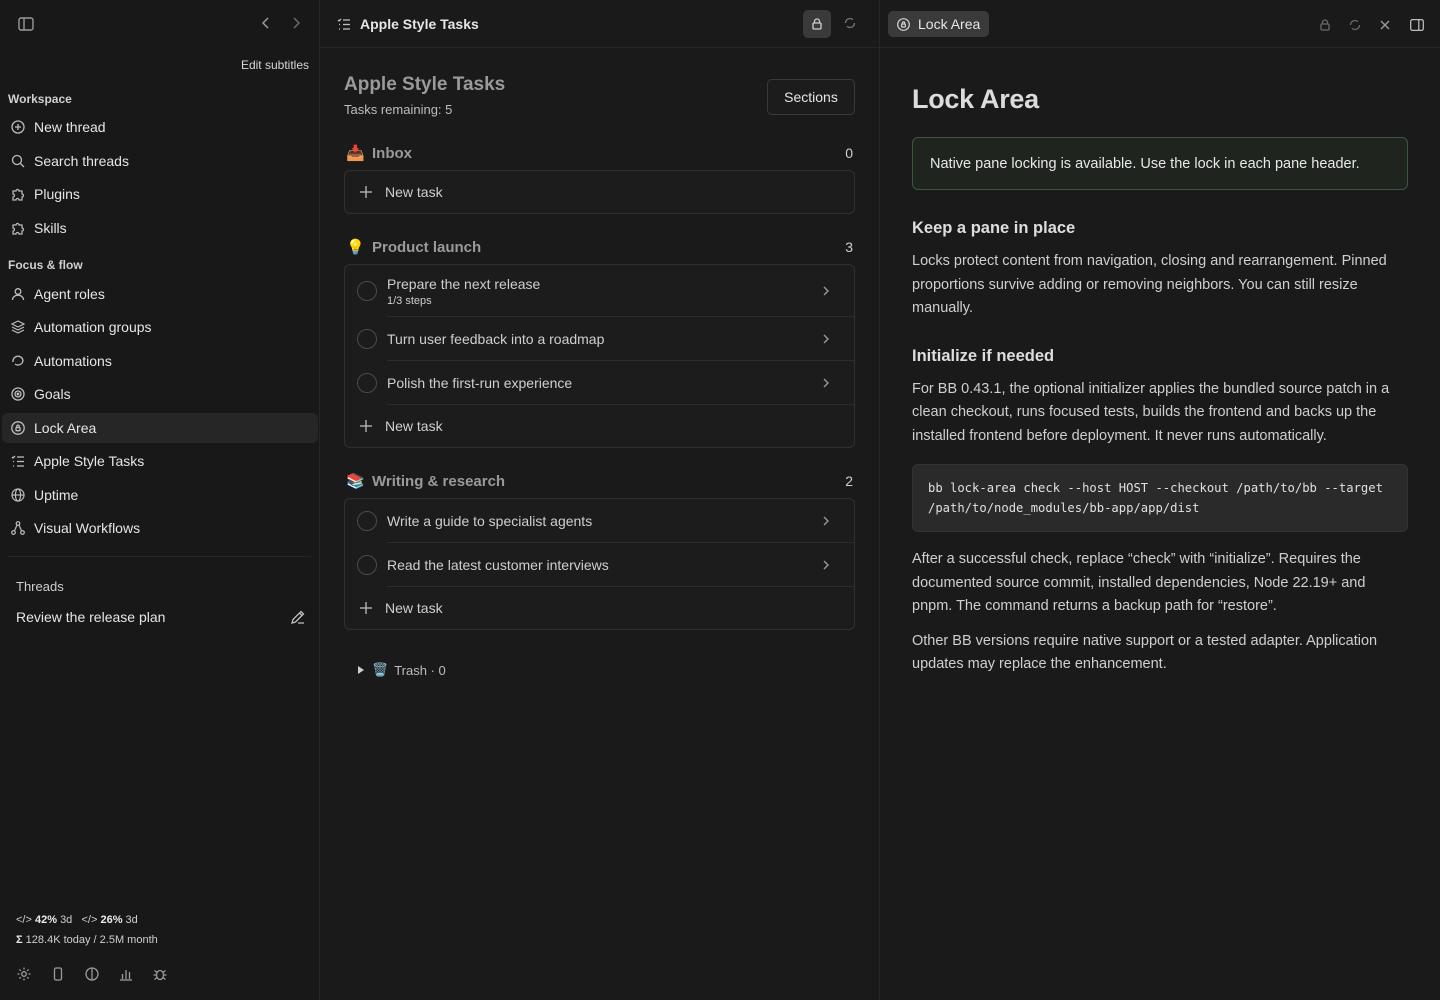 This screenshot has width=1440, height=1000. Describe the element at coordinates (599, 481) in the screenshot. I see `group-header-writing-research: 📚 Writing & research 2` at that location.